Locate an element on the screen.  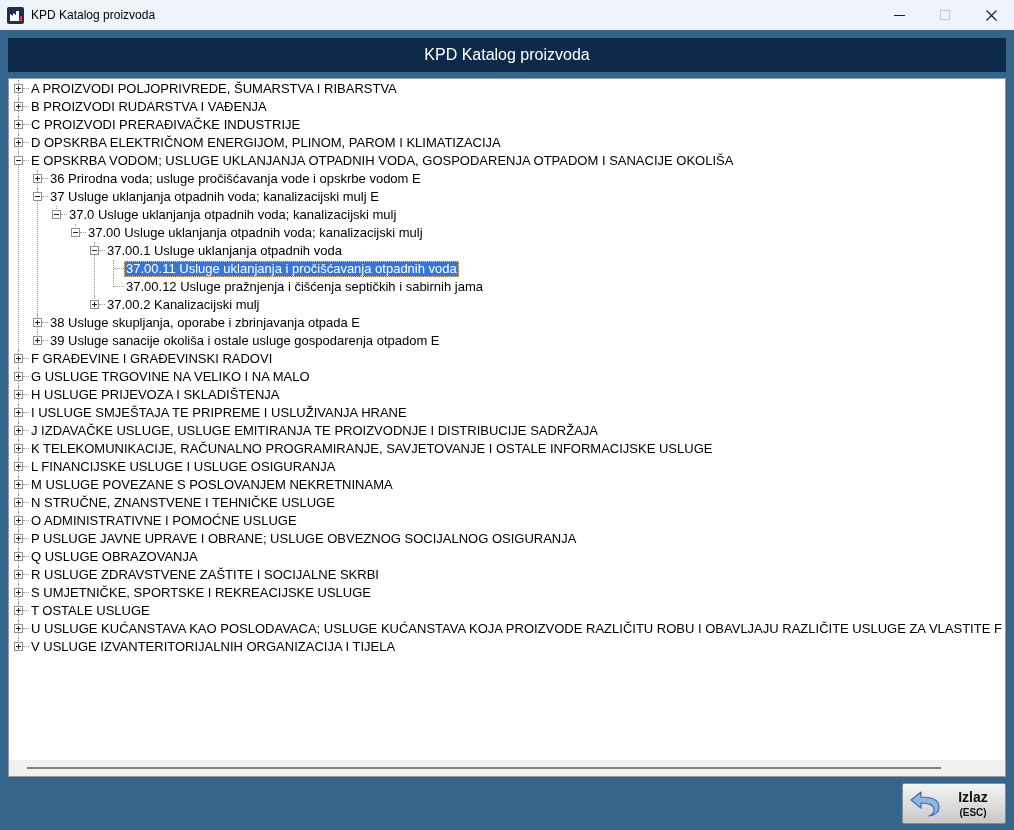
tree-item: L FINANCIJSKE USLUGE I USLUGE OSIGURANJA is located at coordinates (183, 467).